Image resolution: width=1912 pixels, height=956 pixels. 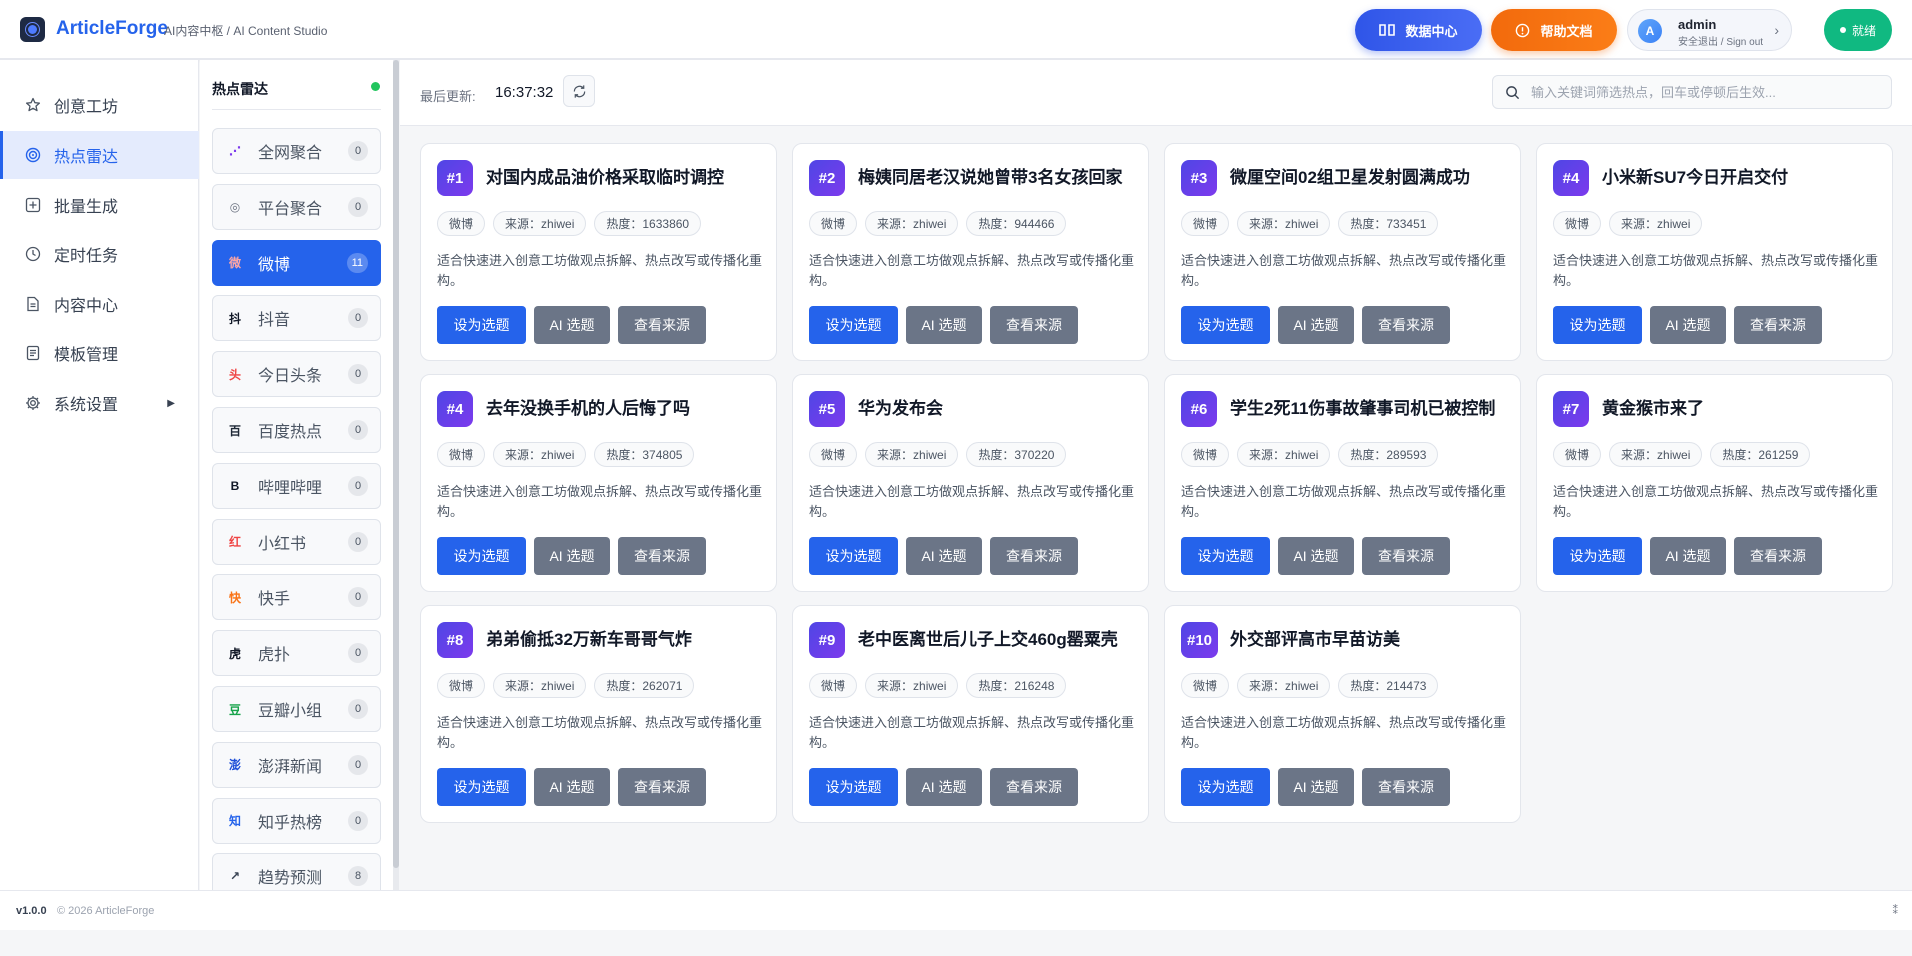 I want to click on search-icon, so click(x=1513, y=93).